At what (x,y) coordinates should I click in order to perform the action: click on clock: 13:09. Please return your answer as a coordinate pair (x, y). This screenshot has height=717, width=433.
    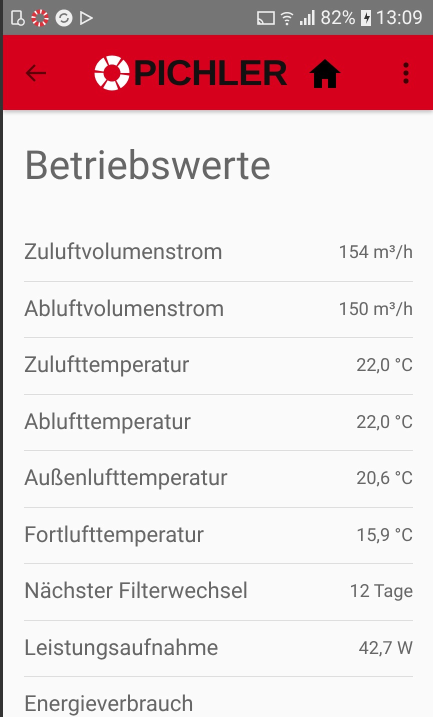
    Looking at the image, I should click on (399, 17).